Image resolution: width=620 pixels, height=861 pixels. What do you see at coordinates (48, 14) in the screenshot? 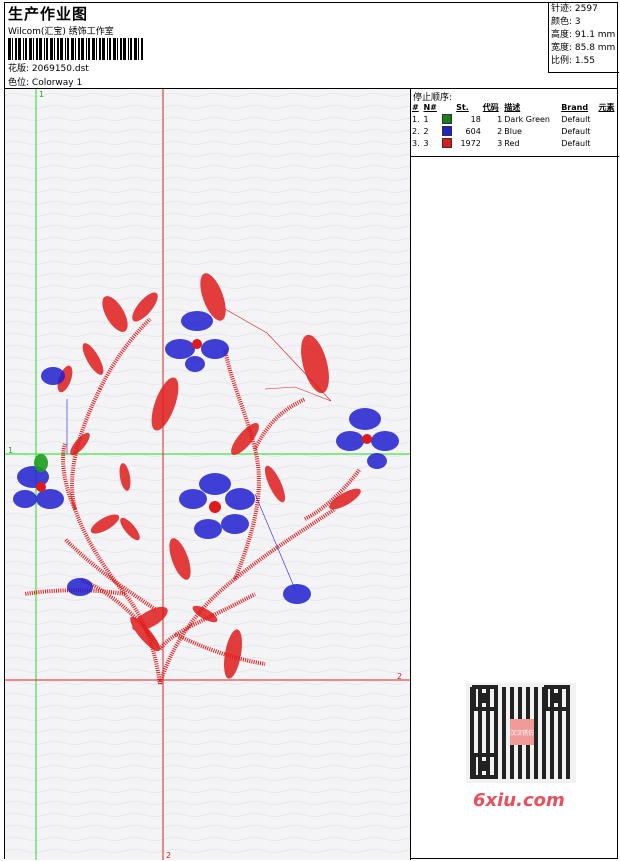
I see `page-title: 生产作业图` at bounding box center [48, 14].